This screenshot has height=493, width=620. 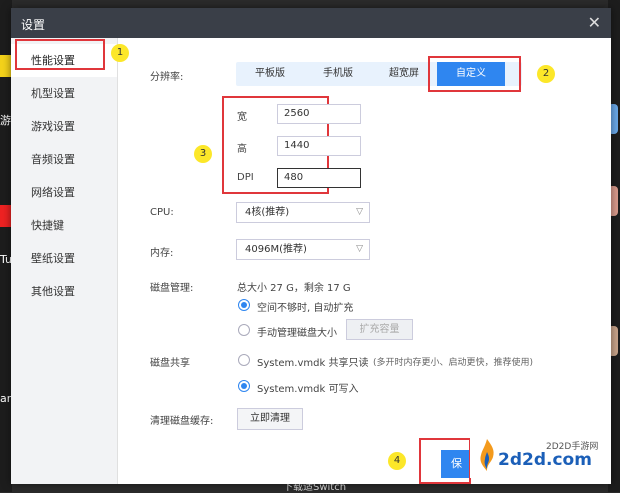 I want to click on width-label: 宽, so click(x=242, y=117).